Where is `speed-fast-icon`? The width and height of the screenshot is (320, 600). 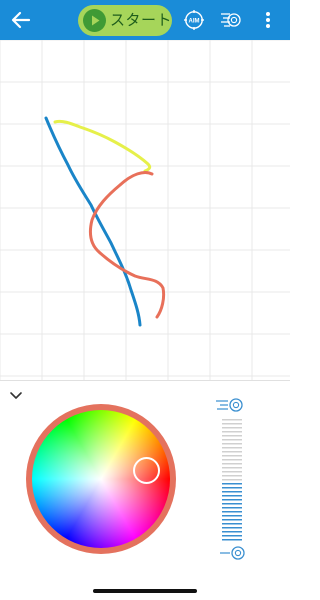
speed-fast-icon is located at coordinates (229, 405).